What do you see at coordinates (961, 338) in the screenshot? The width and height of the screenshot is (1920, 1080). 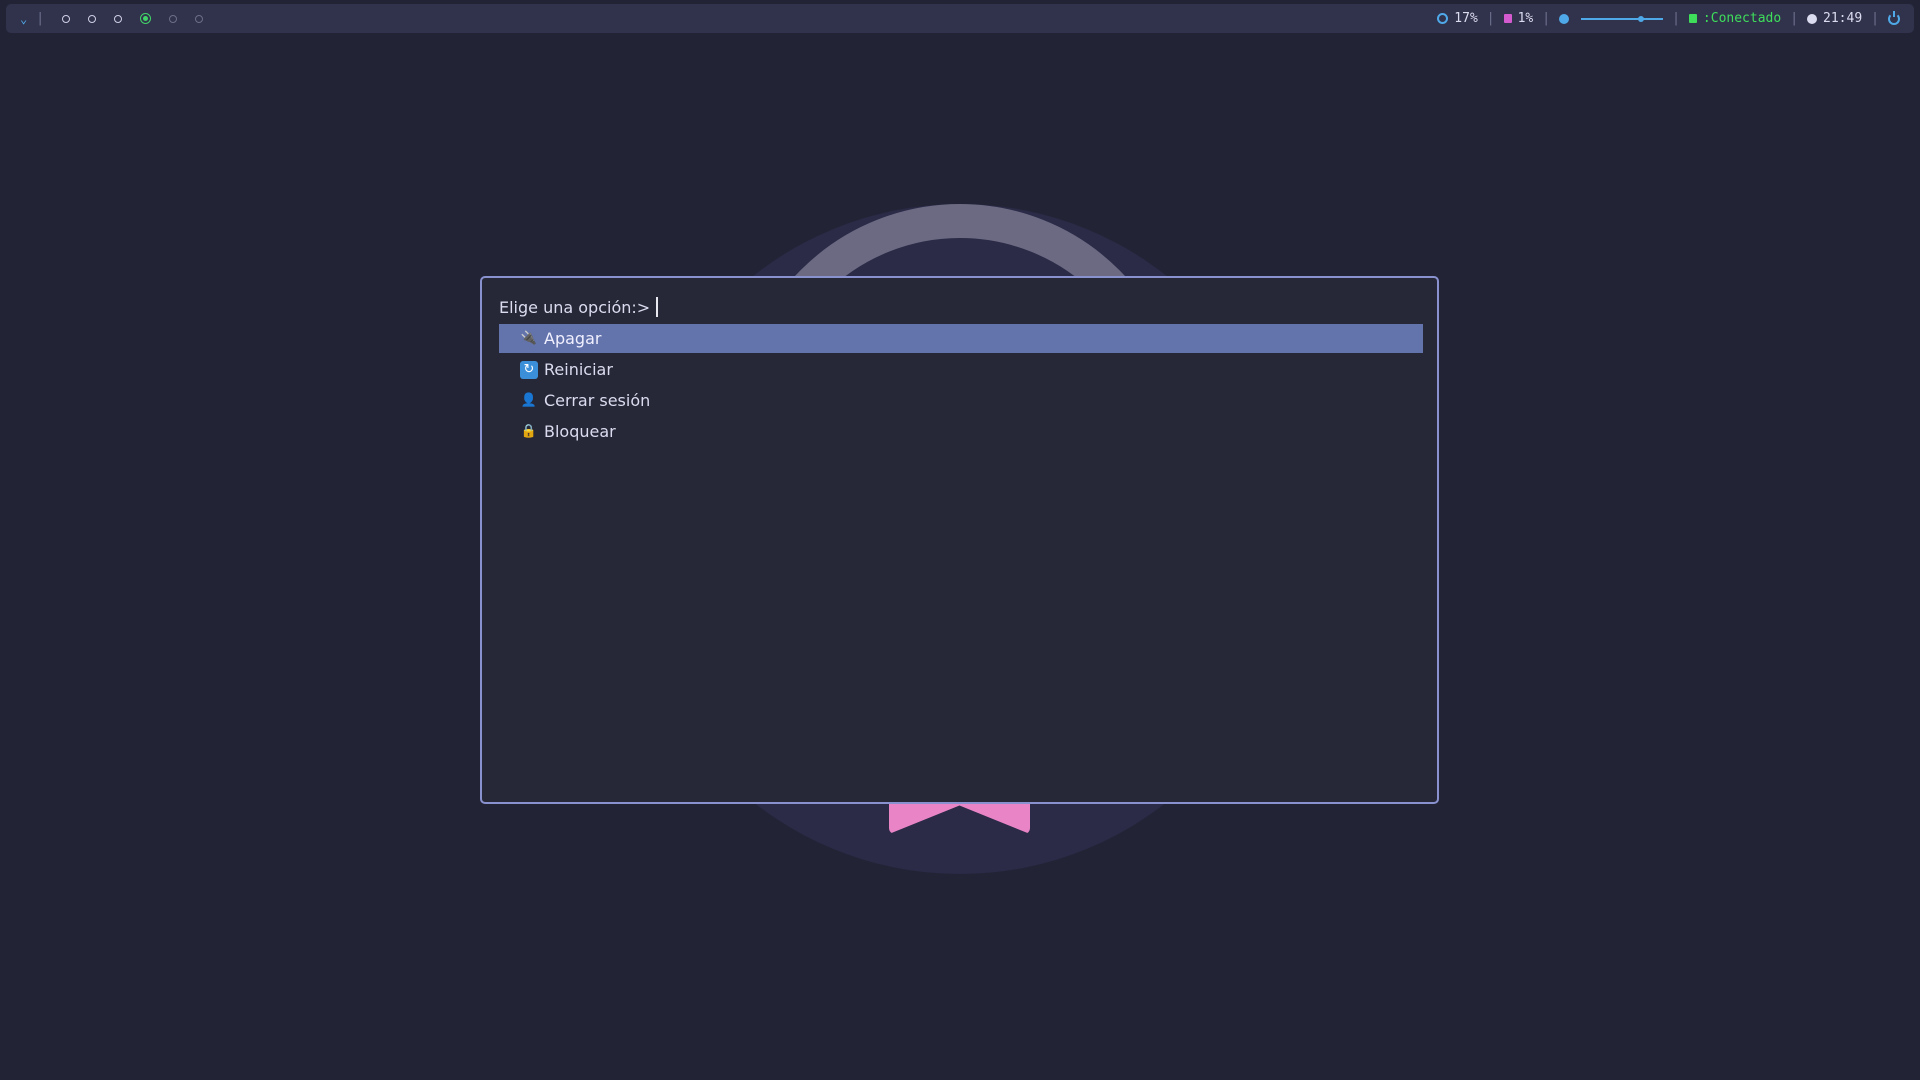 I see `menu-item-apagar: 🔌 Apagar` at bounding box center [961, 338].